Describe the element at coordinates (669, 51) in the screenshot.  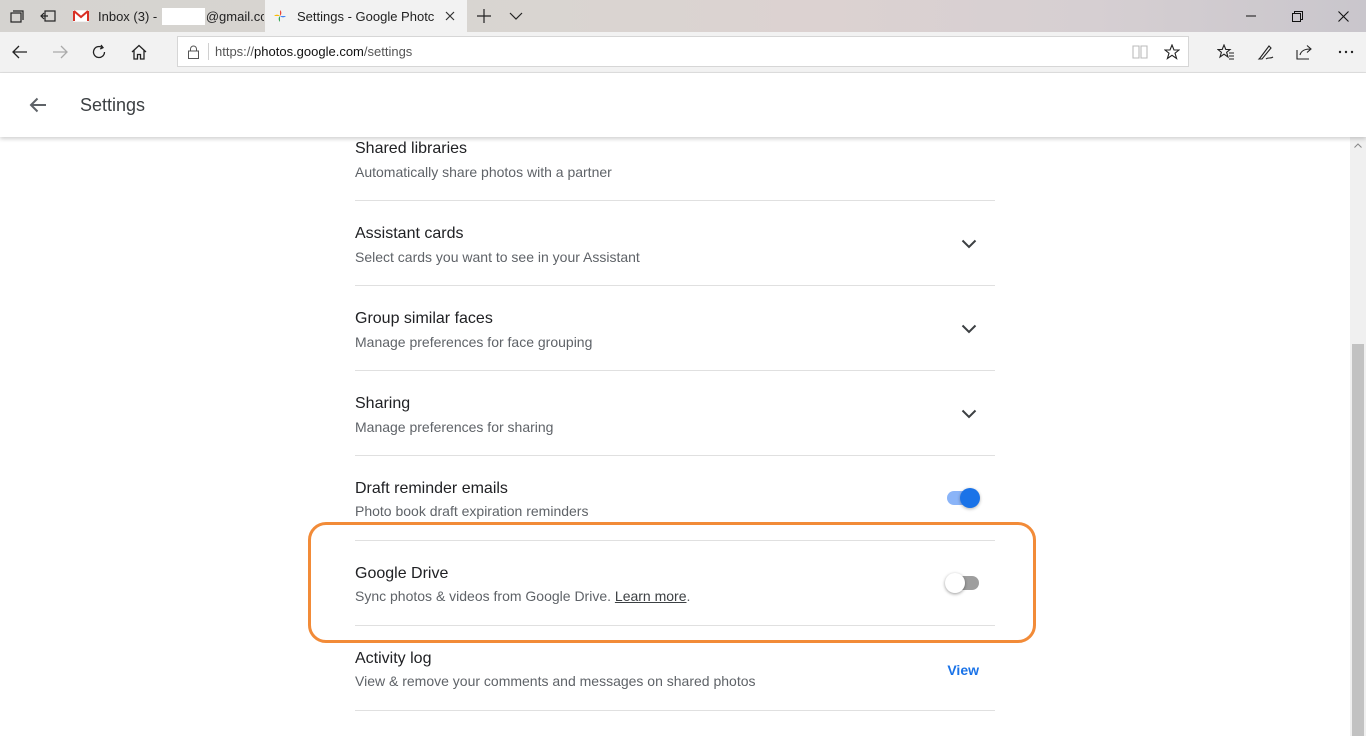
I see `url-text: https://photos.google.com/settings` at that location.